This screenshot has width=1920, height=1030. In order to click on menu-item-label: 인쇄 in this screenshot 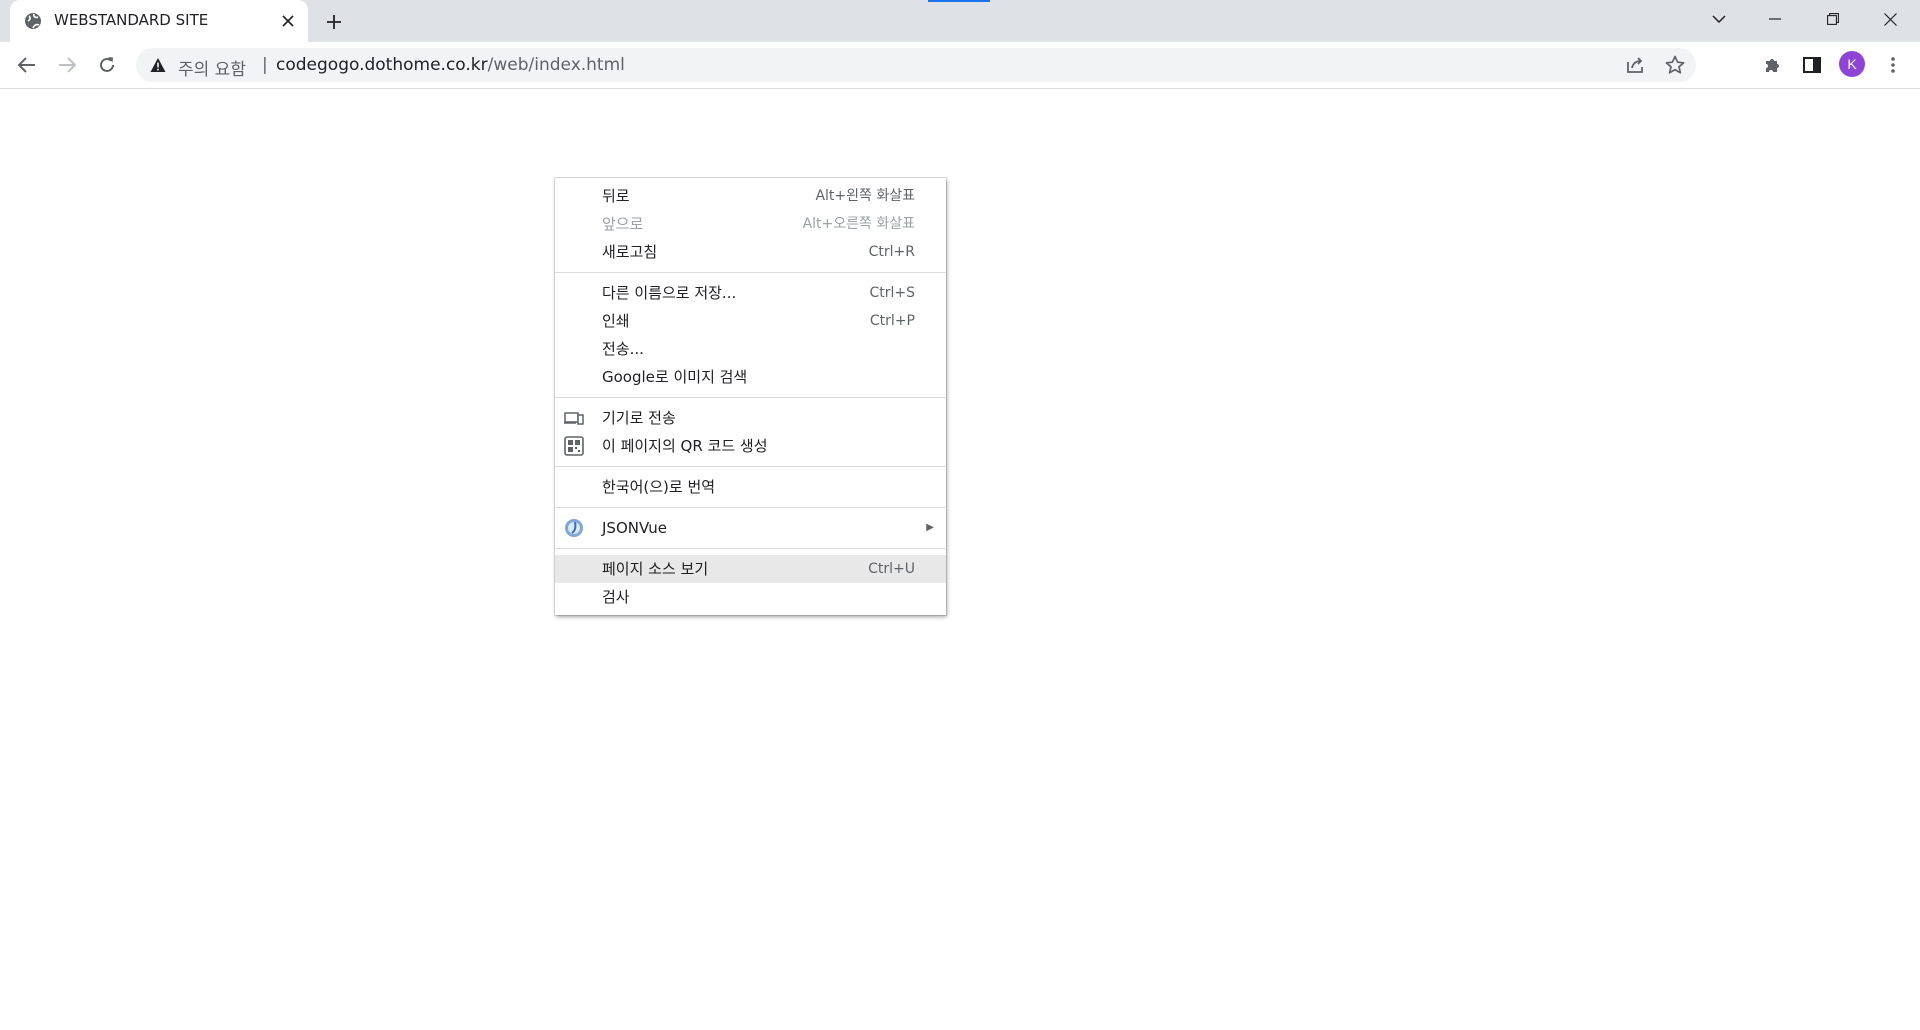, I will do `click(616, 321)`.